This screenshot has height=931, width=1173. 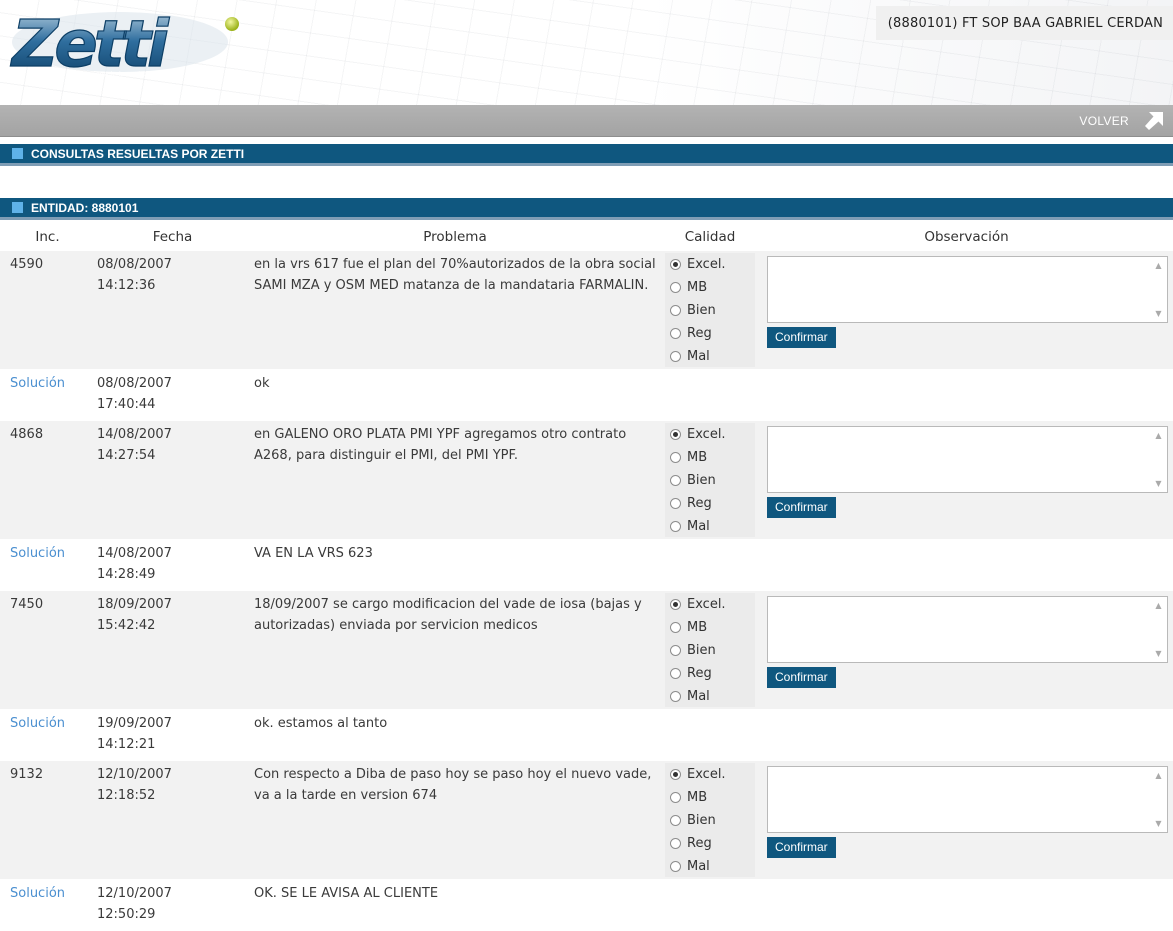 I want to click on column-header-inc: Inc., so click(x=47, y=237).